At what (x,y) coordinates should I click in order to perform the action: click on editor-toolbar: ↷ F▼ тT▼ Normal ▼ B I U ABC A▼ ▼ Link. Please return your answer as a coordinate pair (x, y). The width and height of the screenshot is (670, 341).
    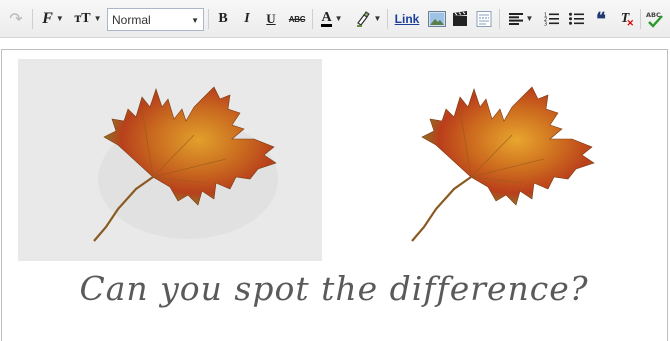
    Looking at the image, I should click on (335, 19).